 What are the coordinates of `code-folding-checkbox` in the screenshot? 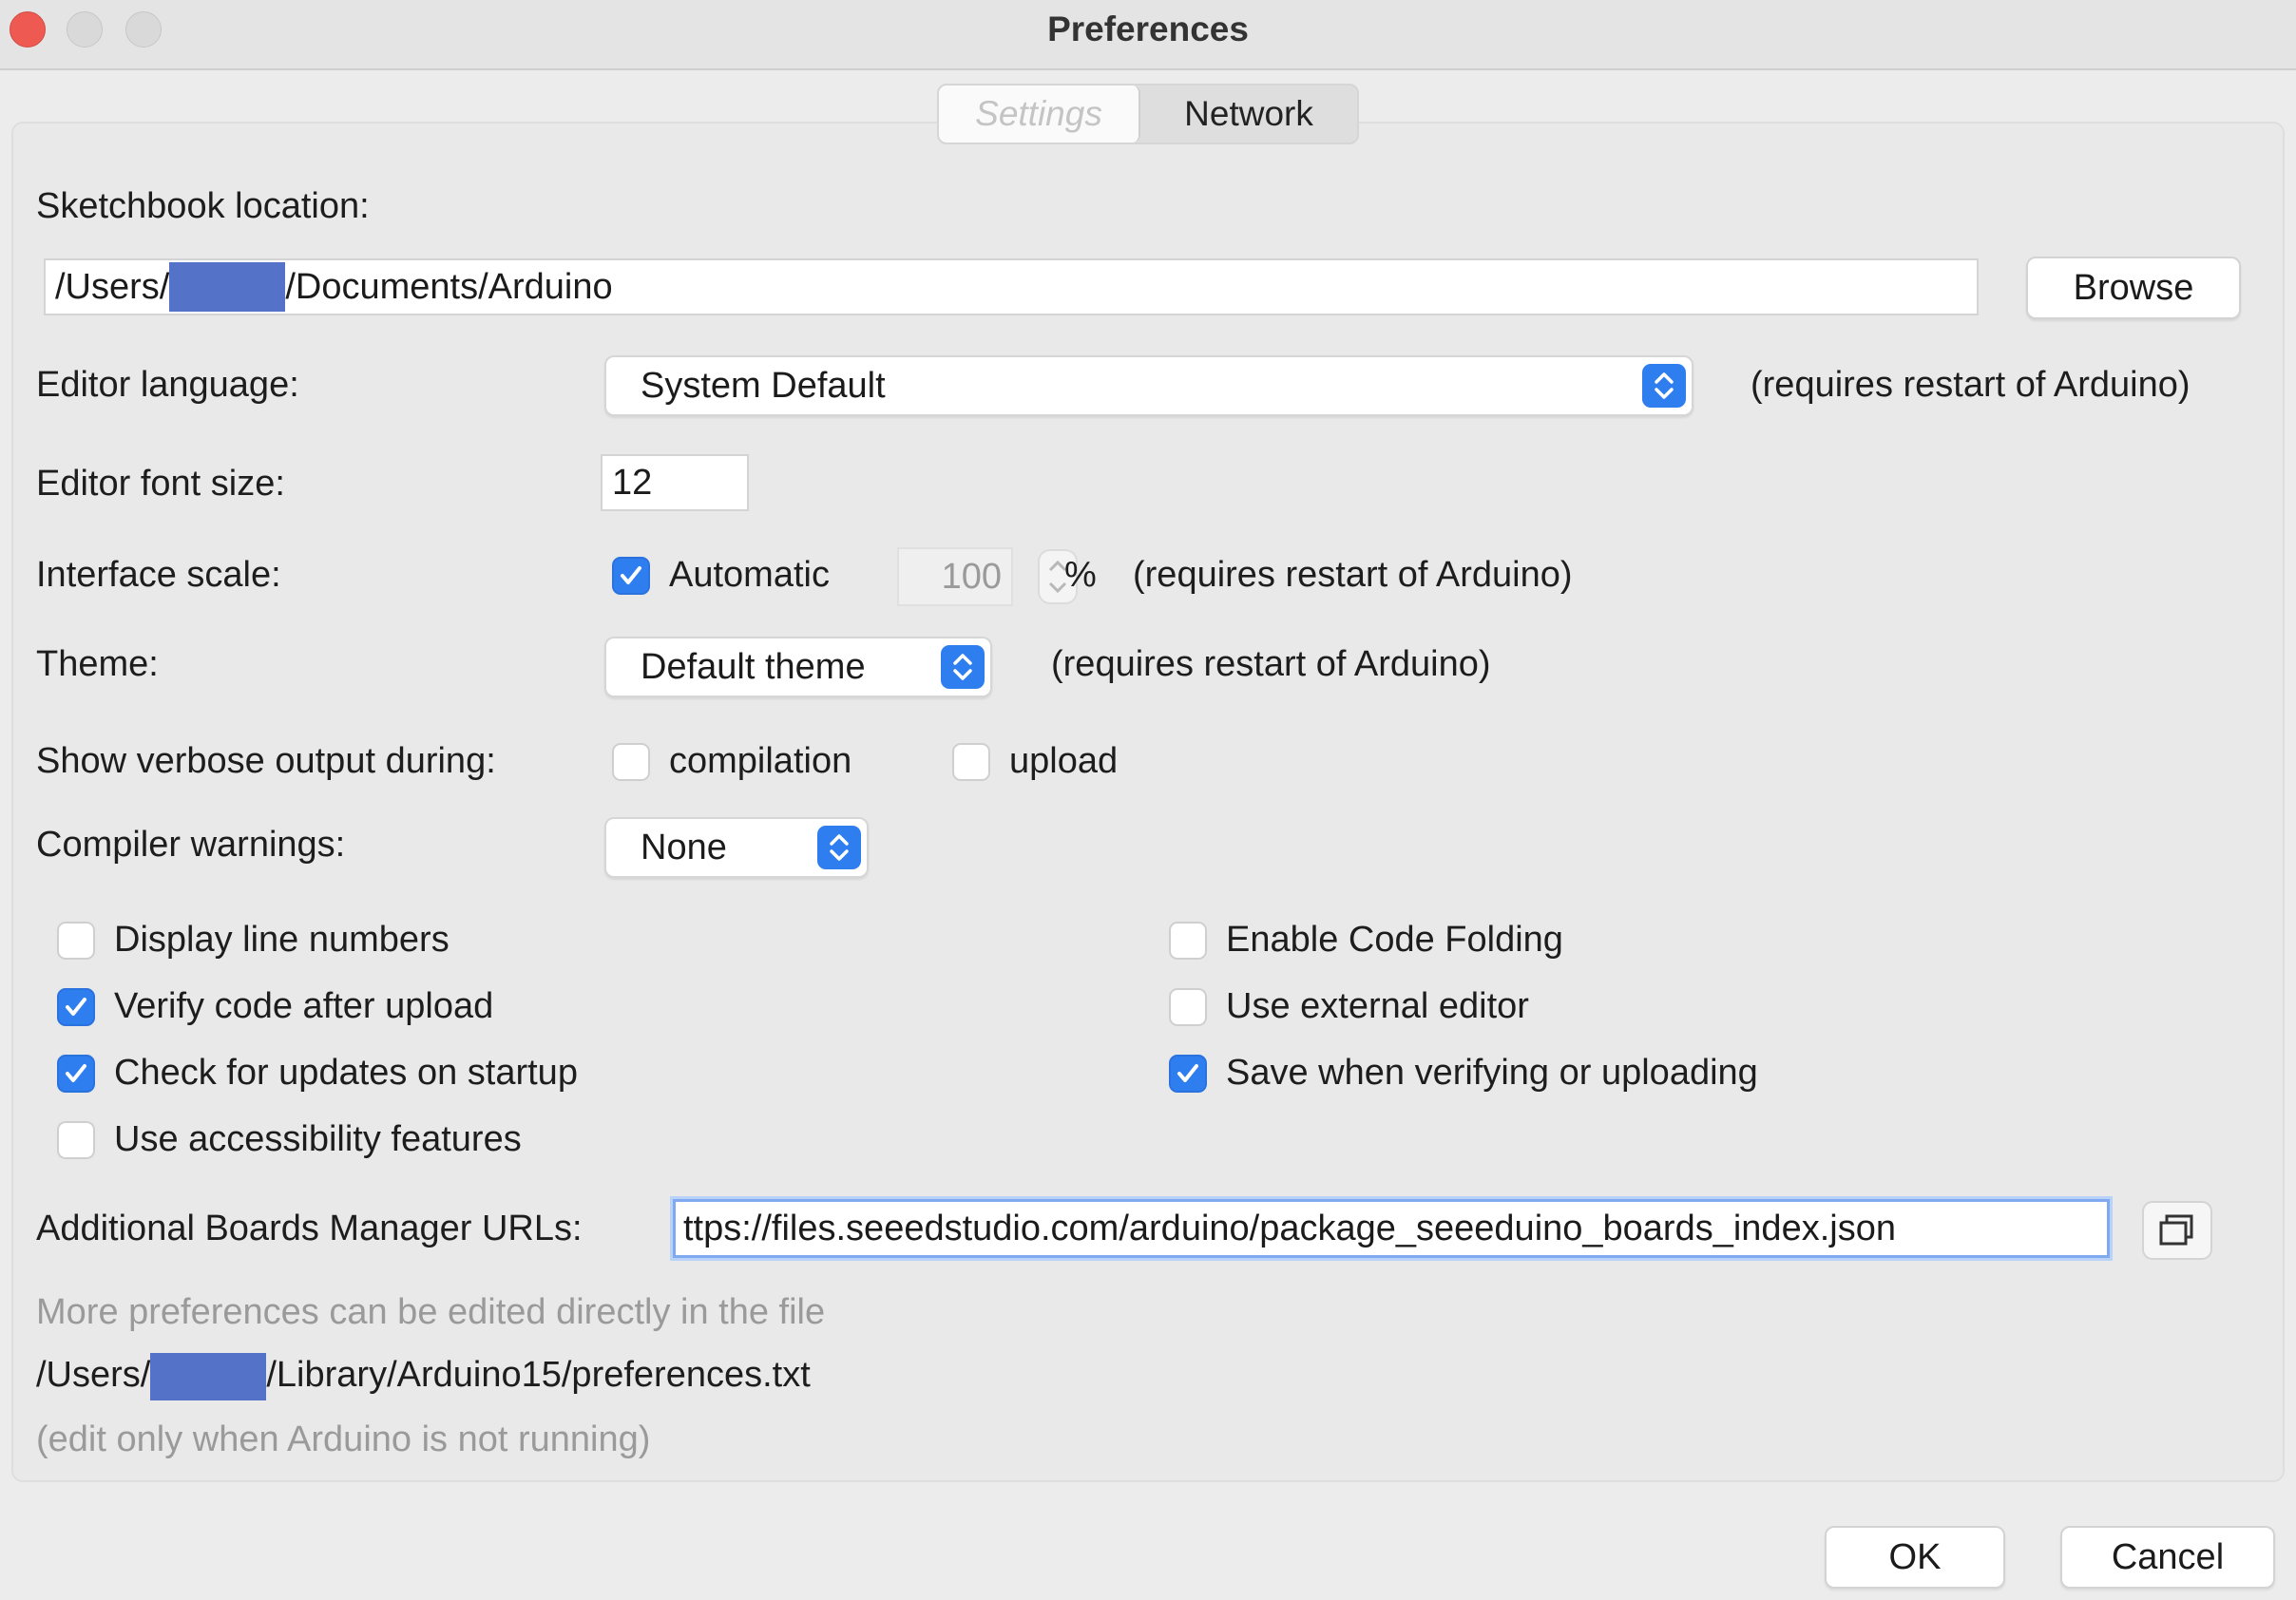 It's located at (1188, 941).